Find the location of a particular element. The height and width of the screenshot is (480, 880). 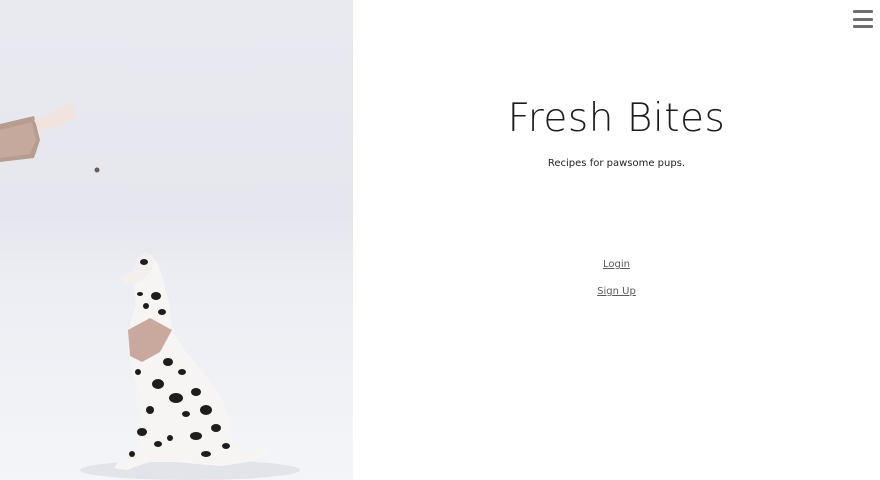

auth-links: Login Sign Up is located at coordinates (616, 286).